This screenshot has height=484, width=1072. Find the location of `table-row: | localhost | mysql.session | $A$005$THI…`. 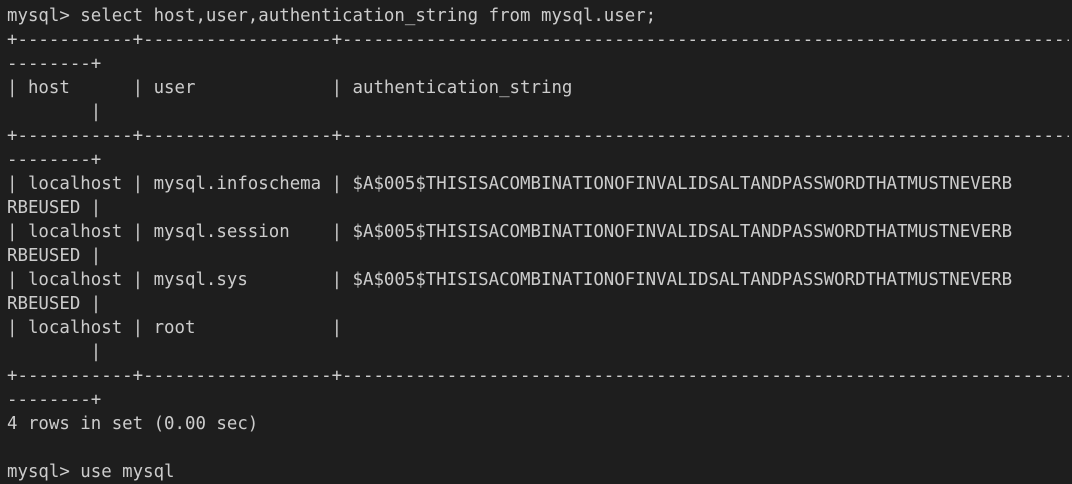

table-row: | localhost | mysql.session | $A$005$THI… is located at coordinates (510, 232).